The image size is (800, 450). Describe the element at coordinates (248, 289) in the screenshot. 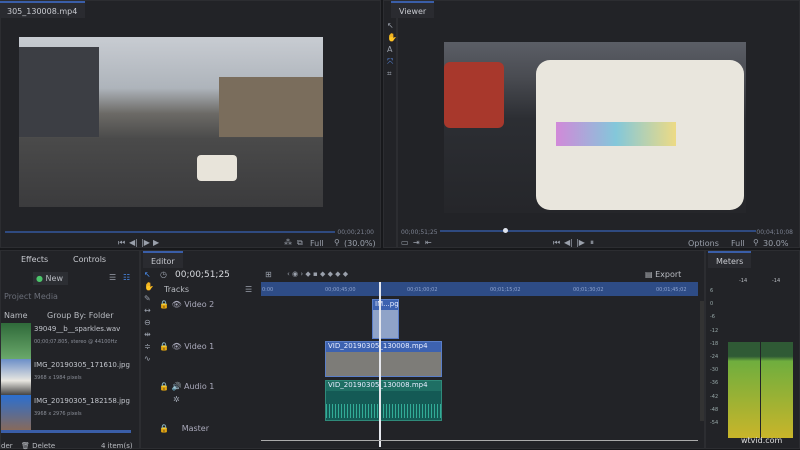

I see `tracks-menu-icon: ☰` at that location.